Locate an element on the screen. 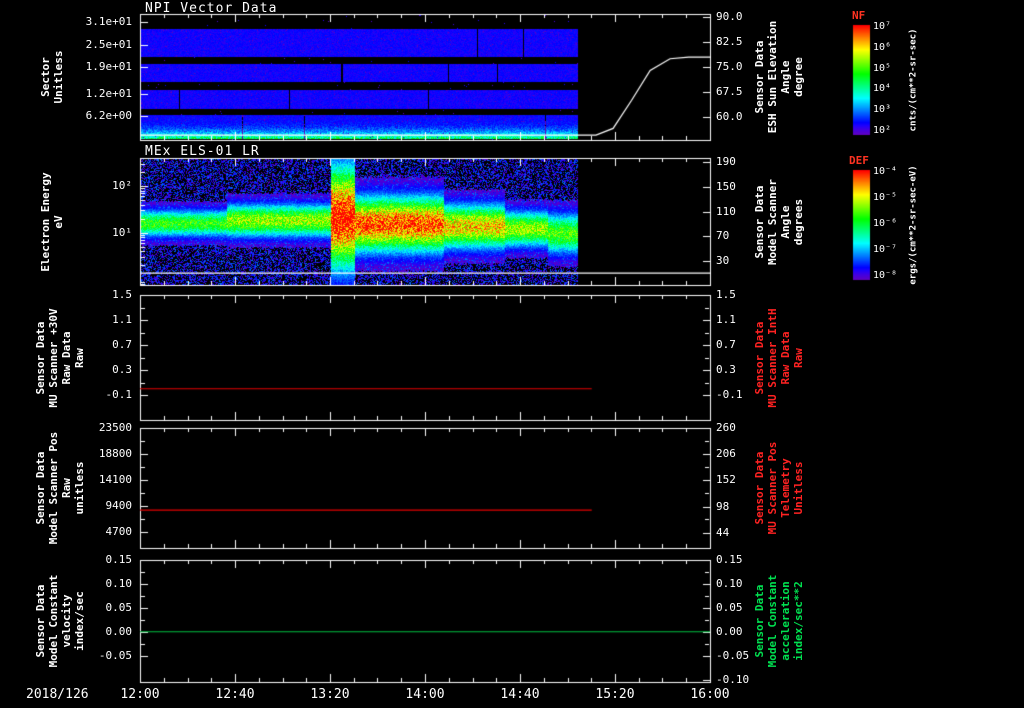 This screenshot has height=708, width=1024. panel1-y-tick-label: 3.1e+01 is located at coordinates (108, 21).